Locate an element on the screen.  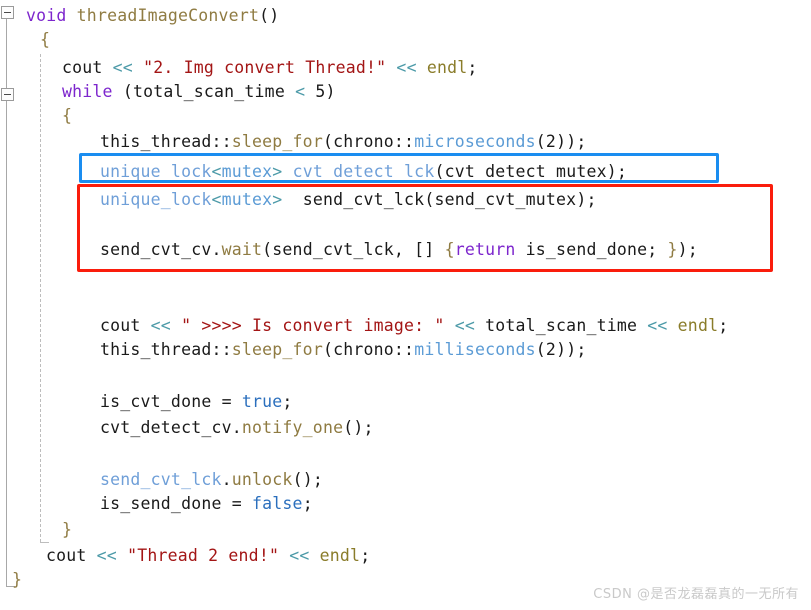
code-token: "2. Img convert Thread!" is located at coordinates (265, 67).